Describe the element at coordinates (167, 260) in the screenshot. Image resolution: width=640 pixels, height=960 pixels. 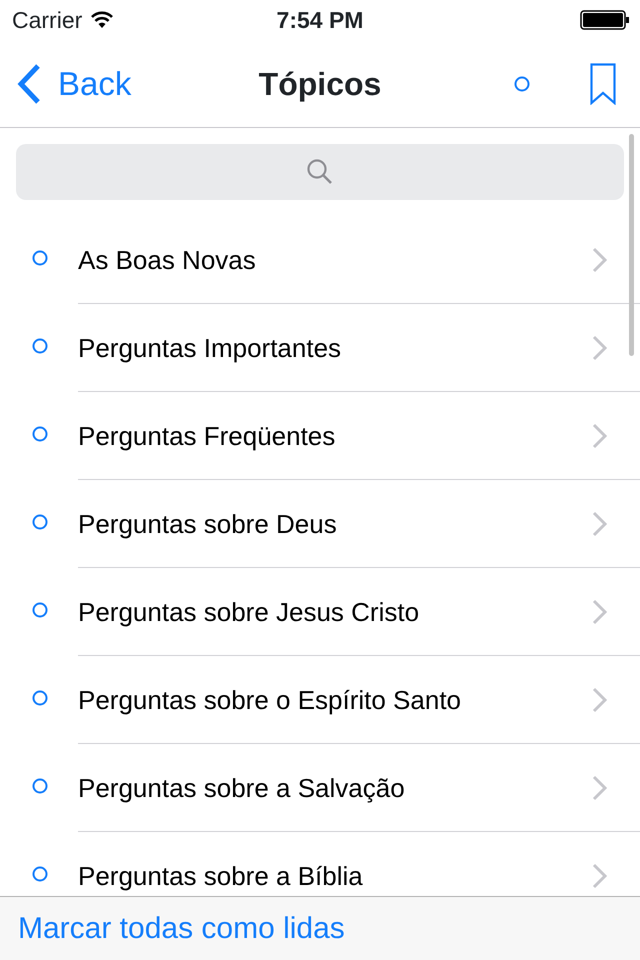
I see `topic-label: As Boas Novas` at that location.